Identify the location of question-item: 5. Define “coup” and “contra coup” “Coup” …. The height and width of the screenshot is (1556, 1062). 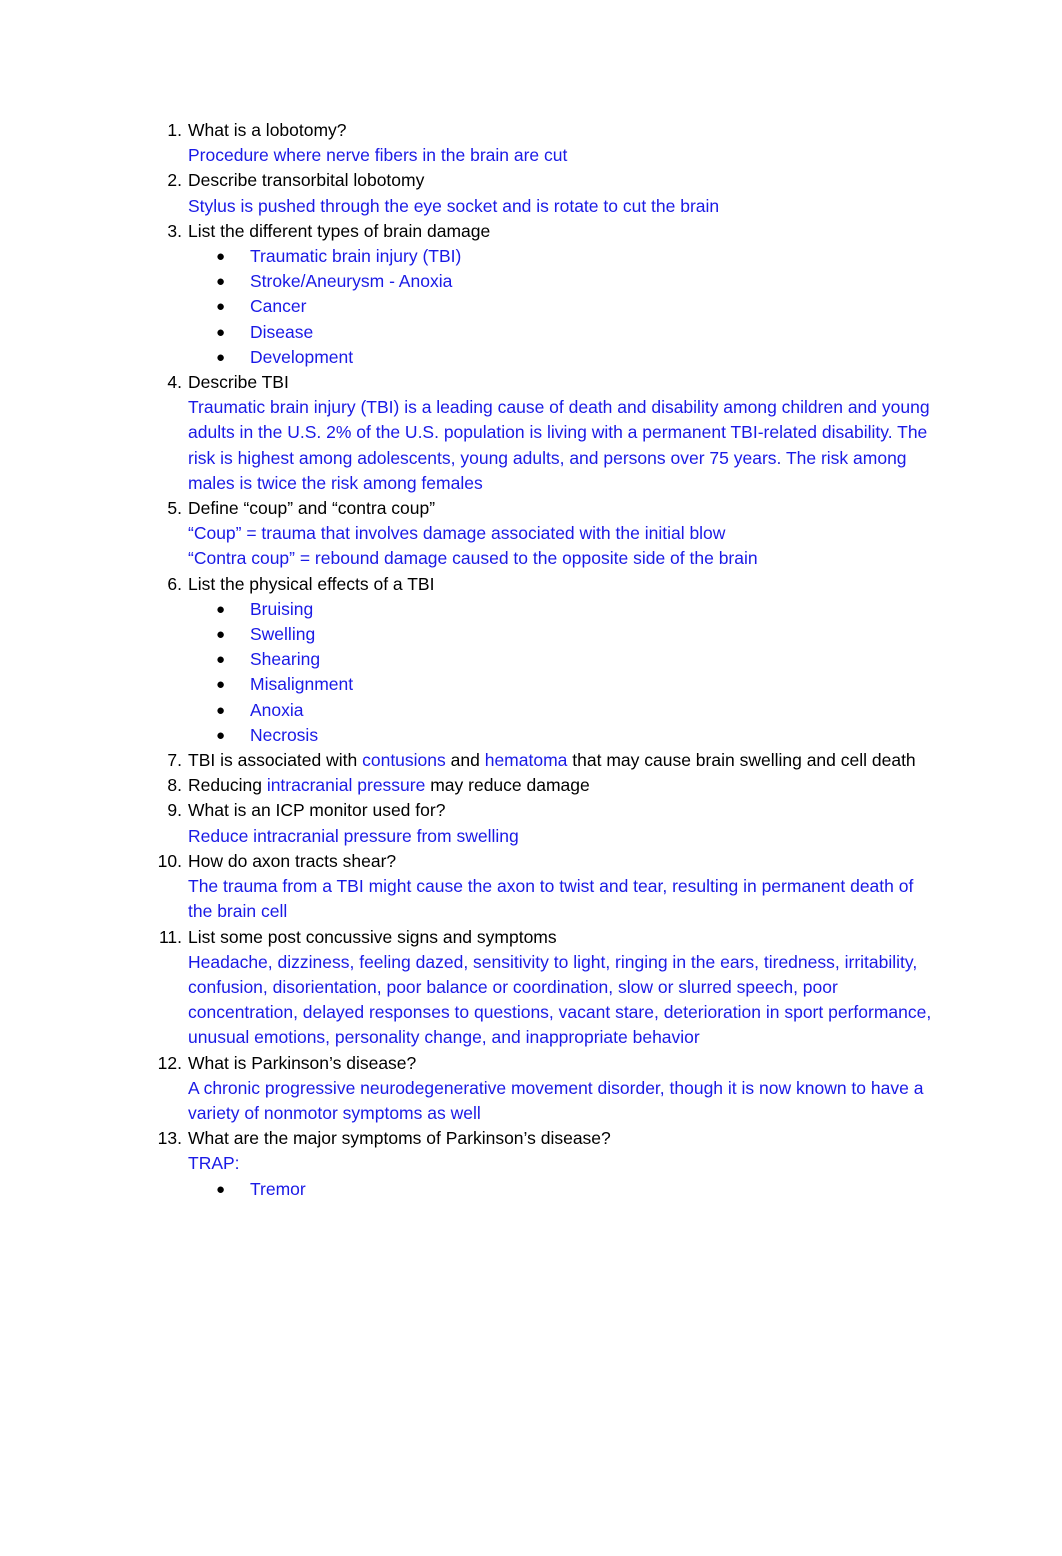
(546, 534).